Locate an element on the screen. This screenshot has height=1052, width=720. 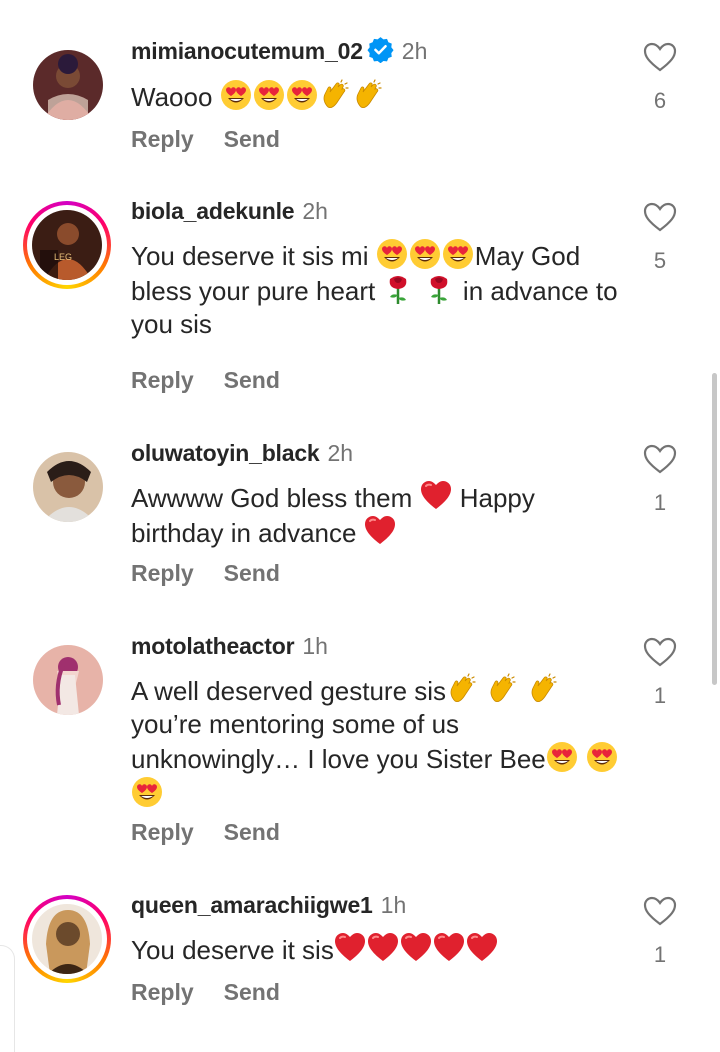
comment-header: biola_adekunle 2h is located at coordinates (229, 211).